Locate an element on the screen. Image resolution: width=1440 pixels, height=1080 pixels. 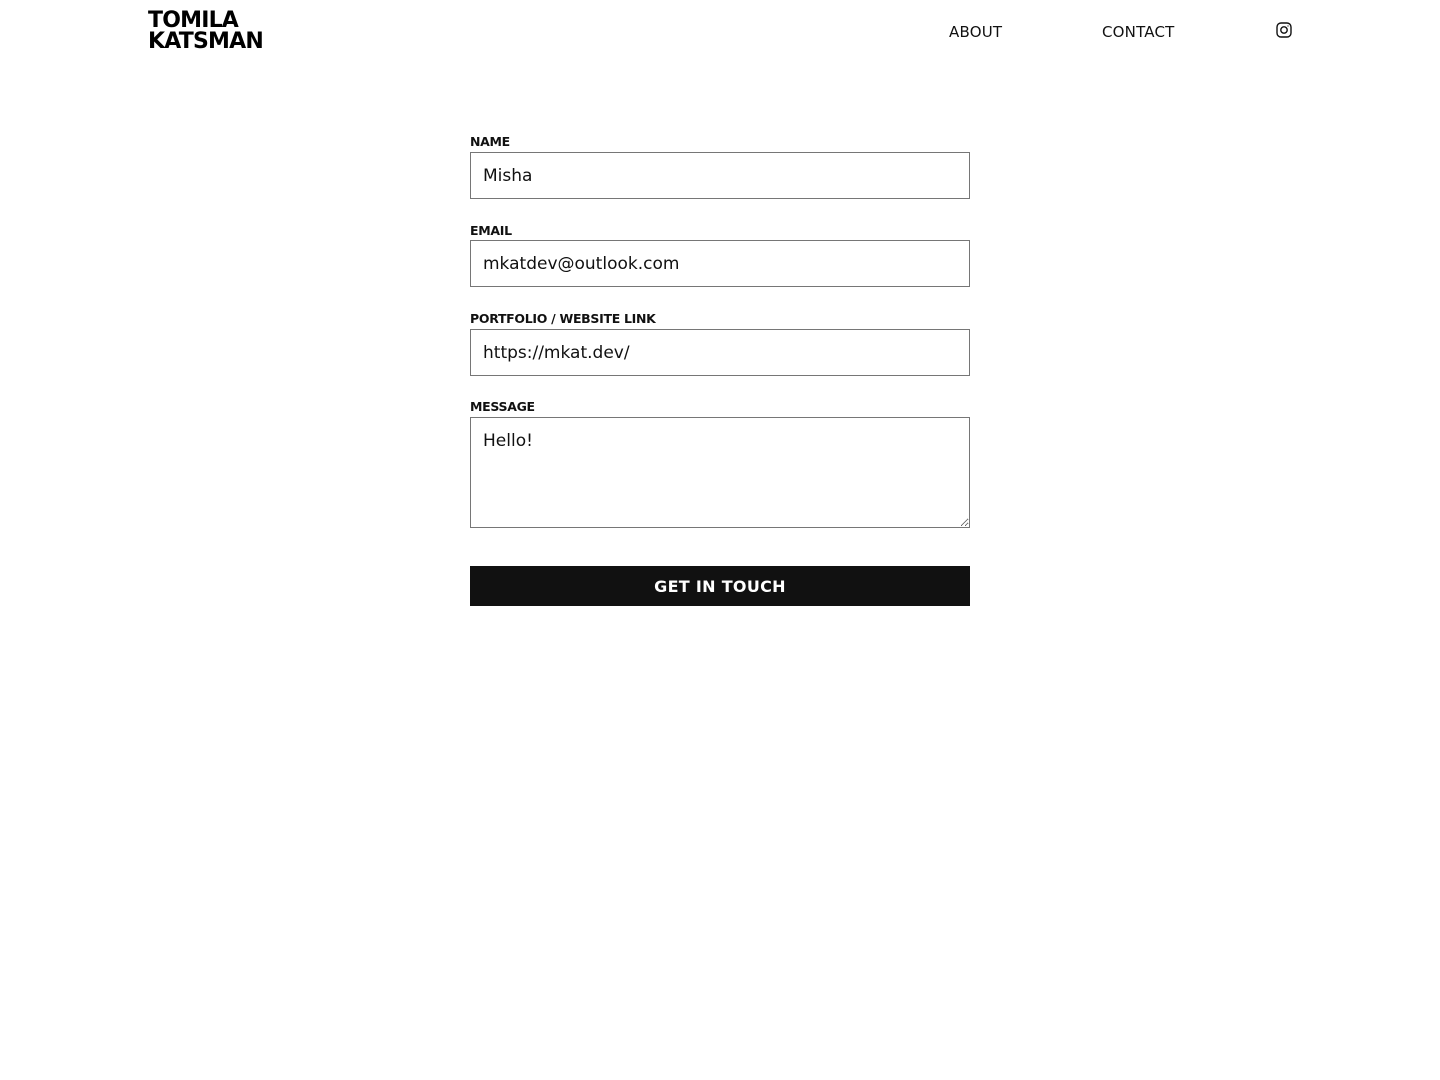
nav-about-link: ABOUT is located at coordinates (975, 32).